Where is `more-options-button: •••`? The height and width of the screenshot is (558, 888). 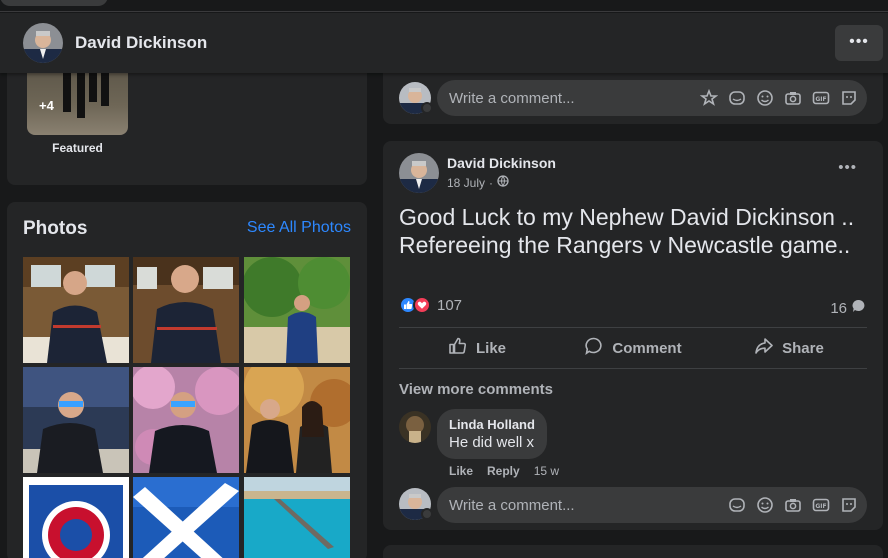 more-options-button: ••• is located at coordinates (859, 43).